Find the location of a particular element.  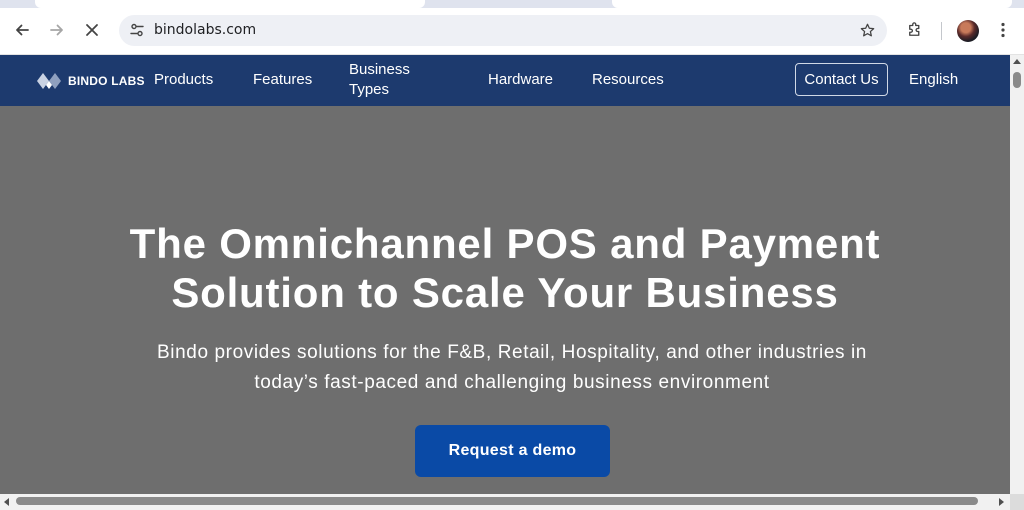

tune-icon is located at coordinates (137, 30).